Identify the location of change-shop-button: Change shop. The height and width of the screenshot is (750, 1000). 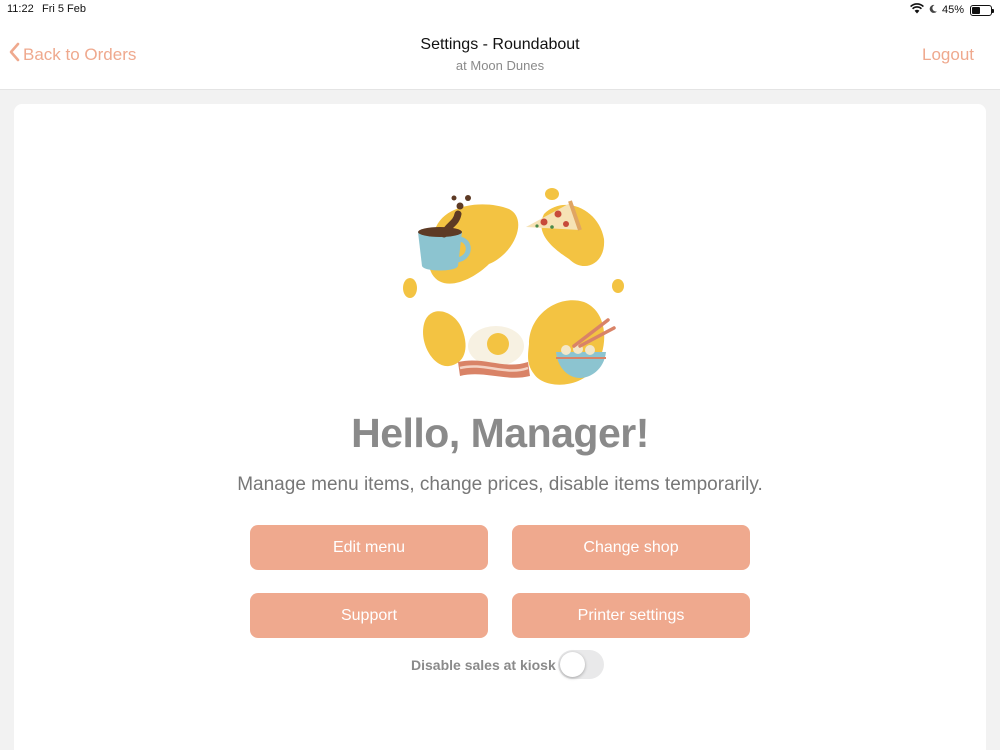
(631, 547).